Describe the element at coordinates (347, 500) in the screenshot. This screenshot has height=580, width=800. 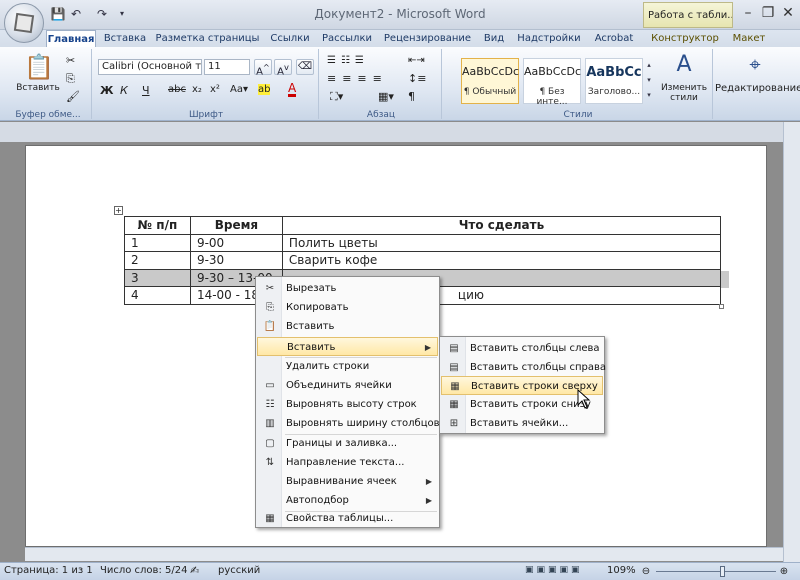
I see `menu-item-autofit: Автоподбор ▶` at that location.